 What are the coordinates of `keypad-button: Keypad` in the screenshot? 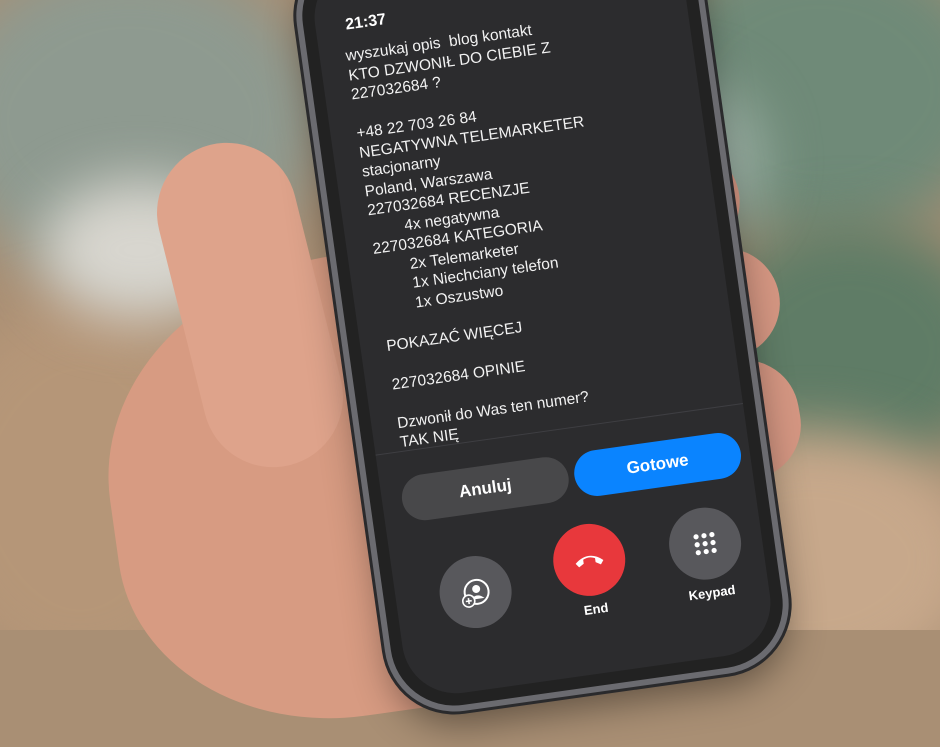 It's located at (706, 553).